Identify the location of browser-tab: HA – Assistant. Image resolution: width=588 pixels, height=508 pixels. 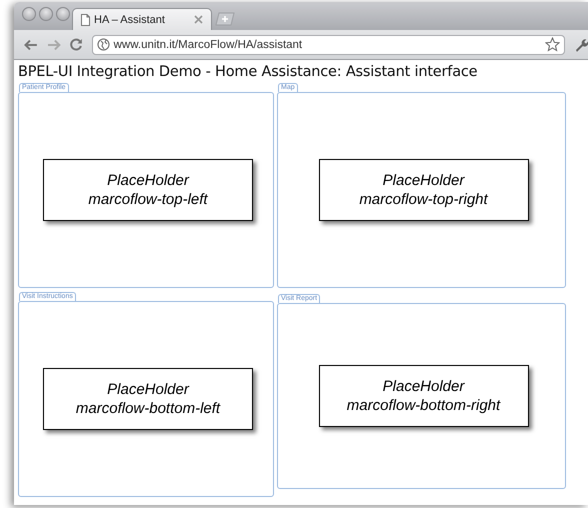
(142, 19).